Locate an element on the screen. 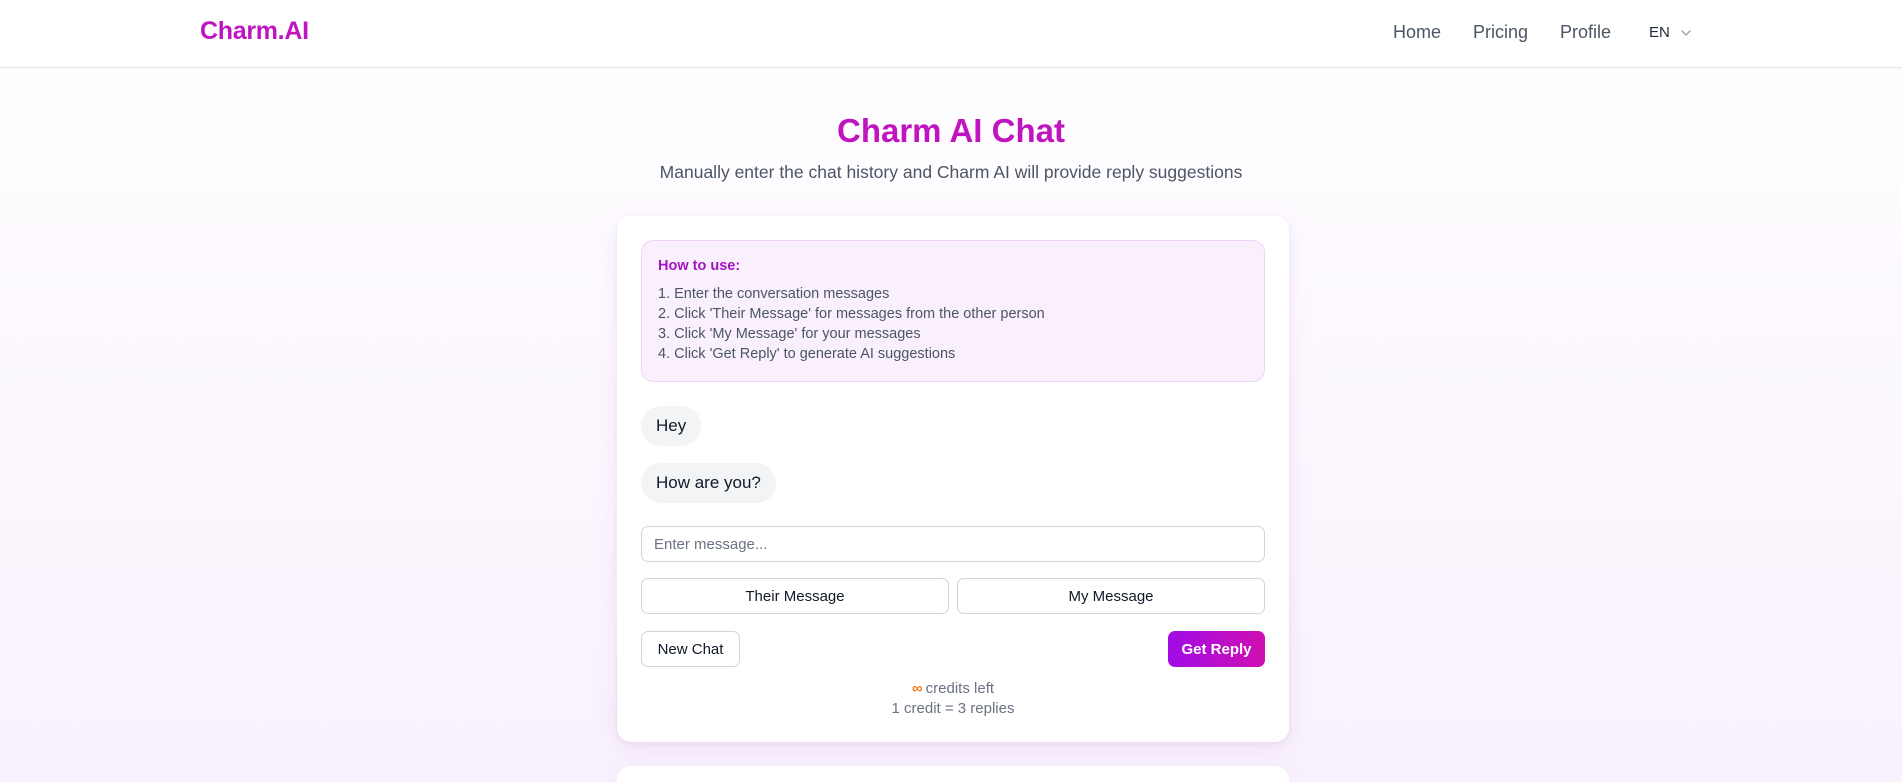 The image size is (1902, 782). secondary-card is located at coordinates (953, 774).